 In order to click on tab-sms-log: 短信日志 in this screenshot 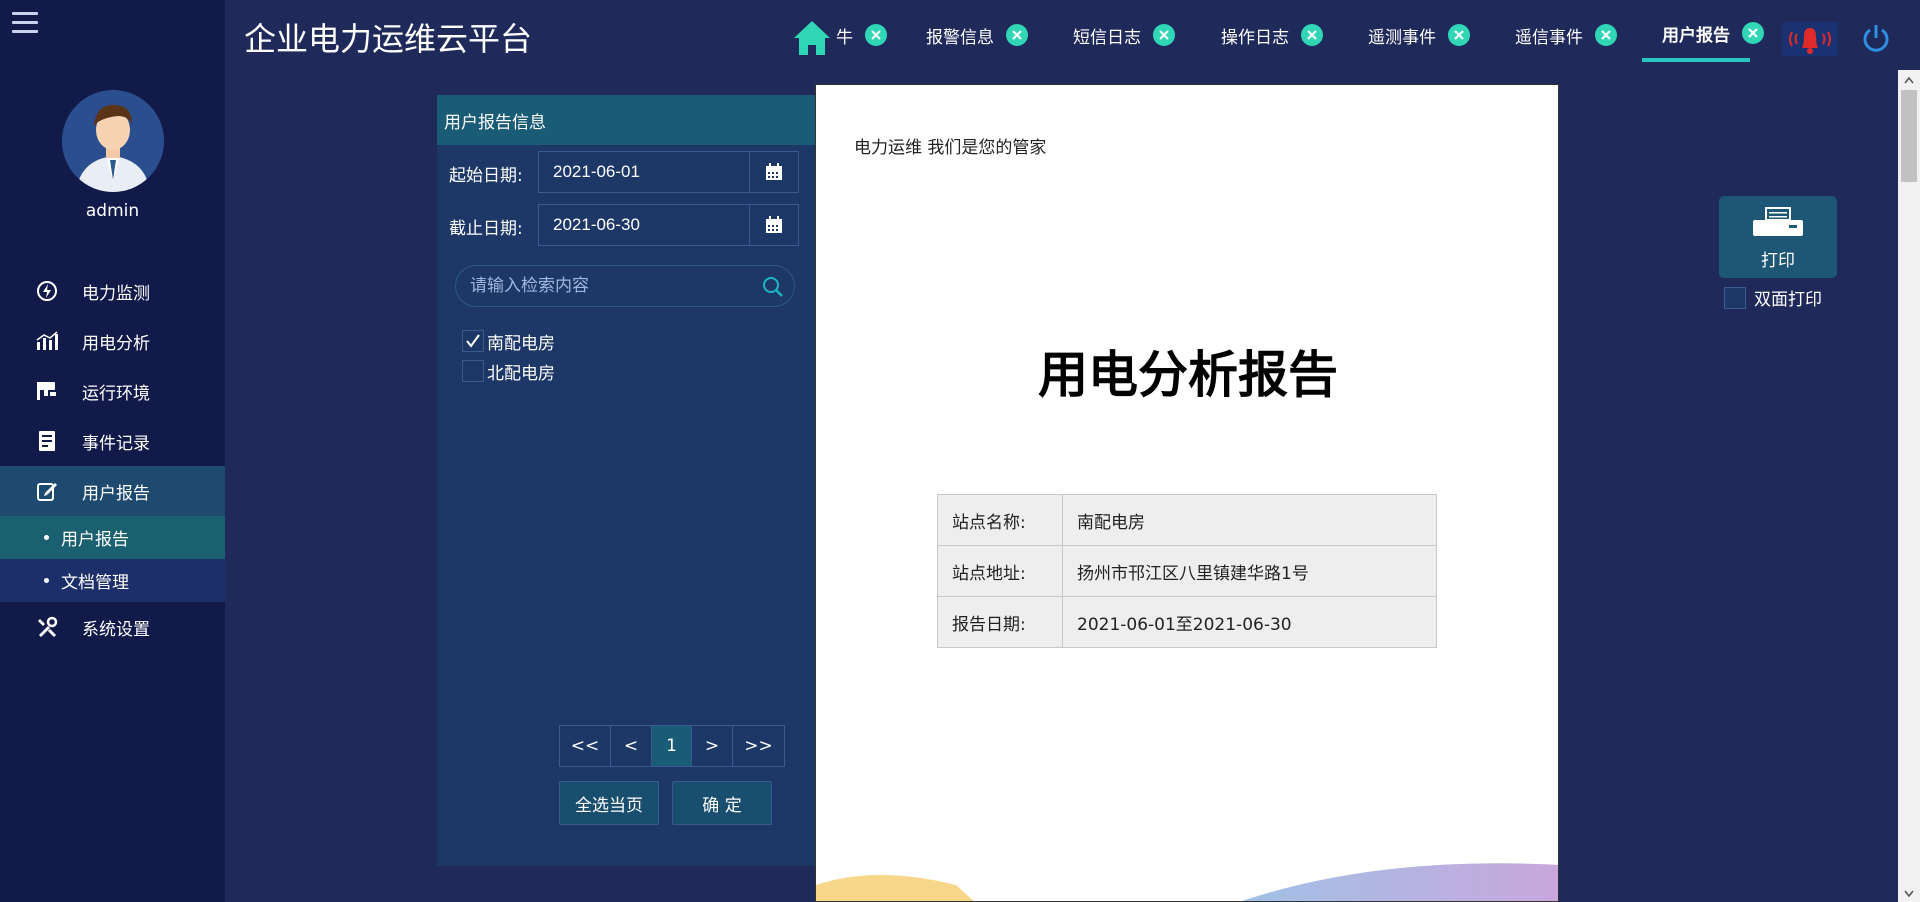, I will do `click(1124, 35)`.